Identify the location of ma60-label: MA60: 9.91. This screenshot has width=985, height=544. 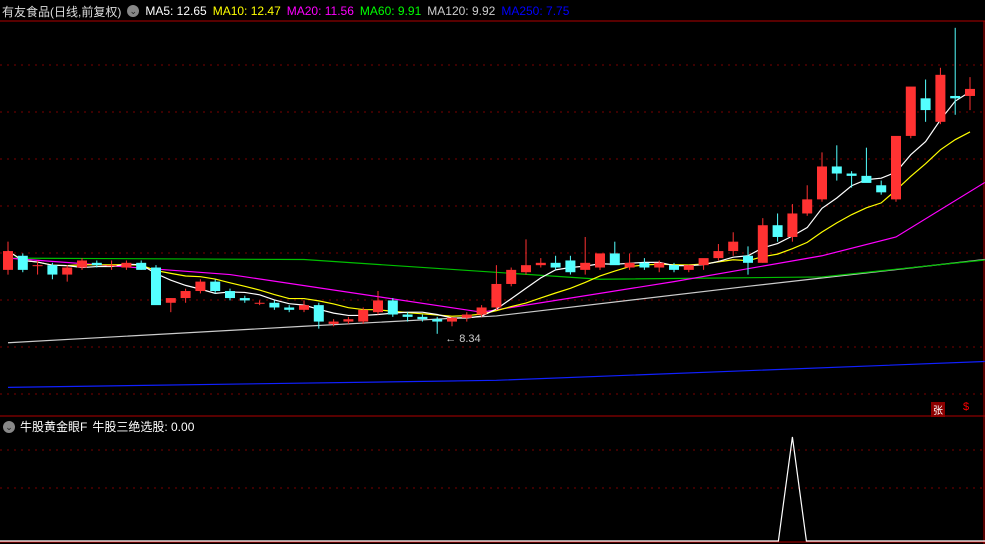
(390, 11).